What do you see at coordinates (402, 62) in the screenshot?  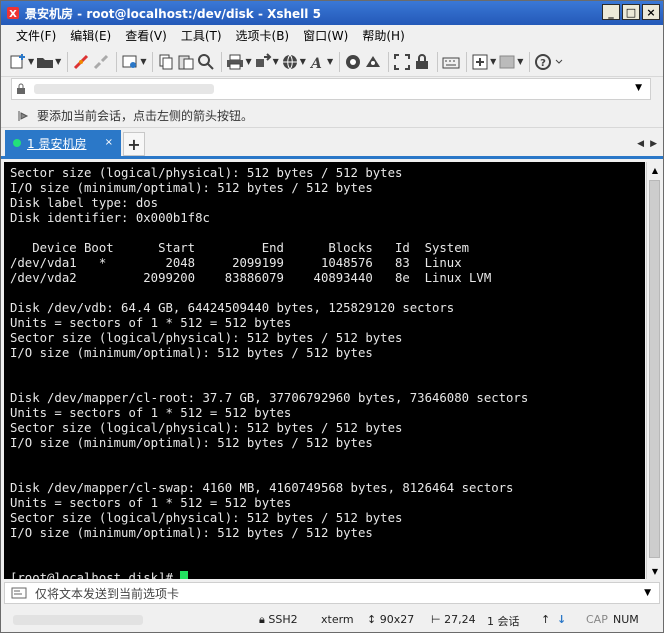 I see `fullscreen-button` at bounding box center [402, 62].